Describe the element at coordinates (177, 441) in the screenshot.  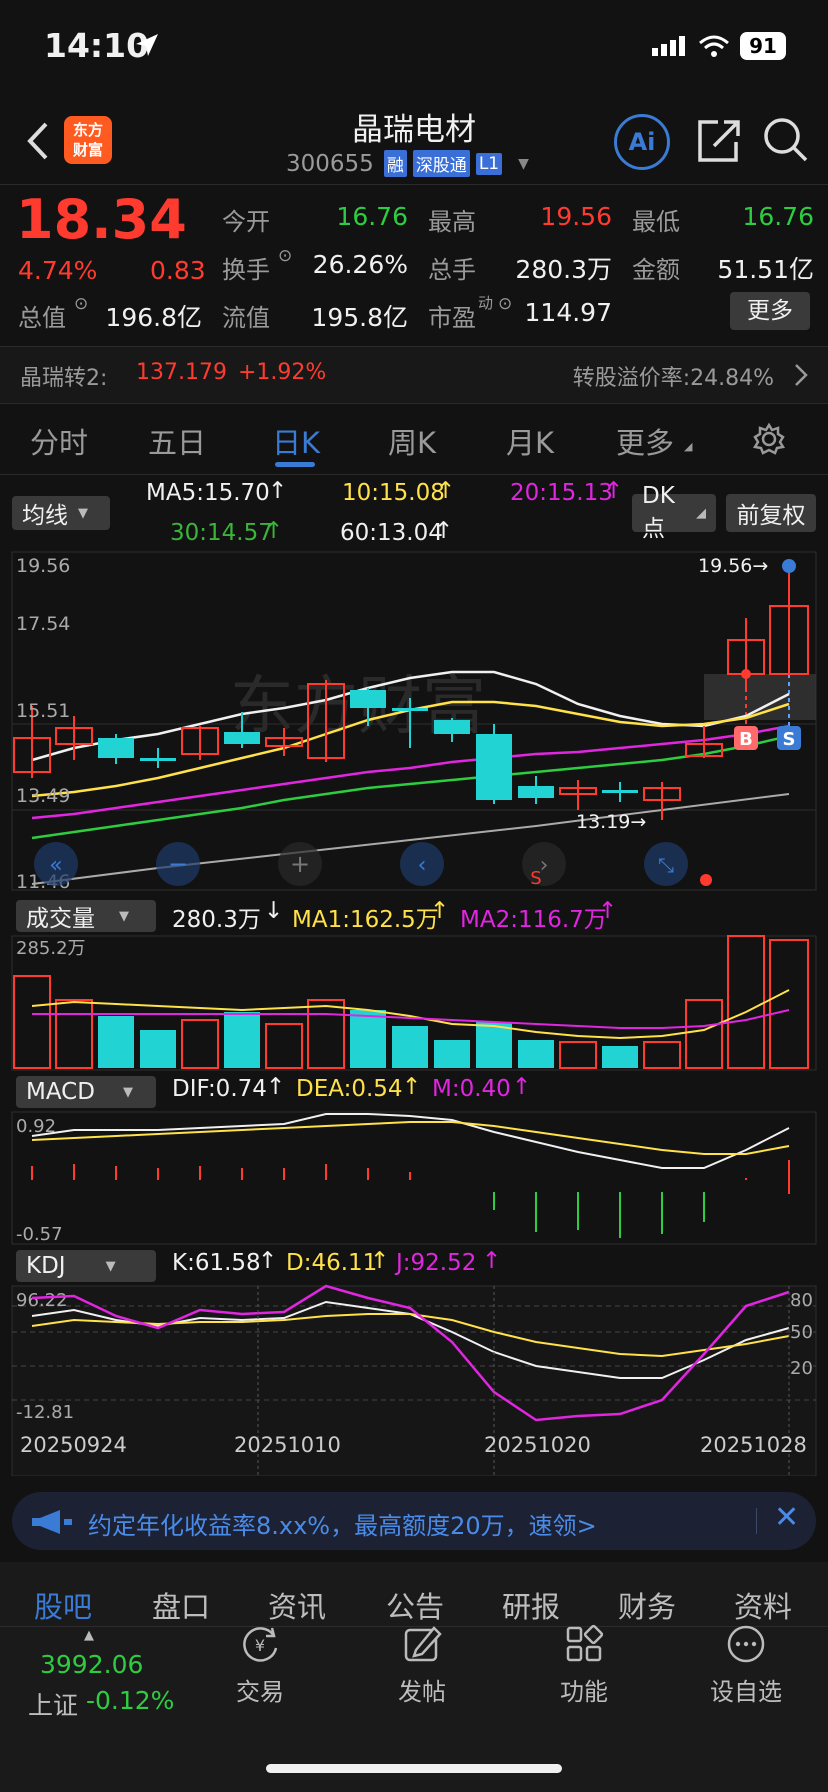
I see `tab-five-day: 五日` at that location.